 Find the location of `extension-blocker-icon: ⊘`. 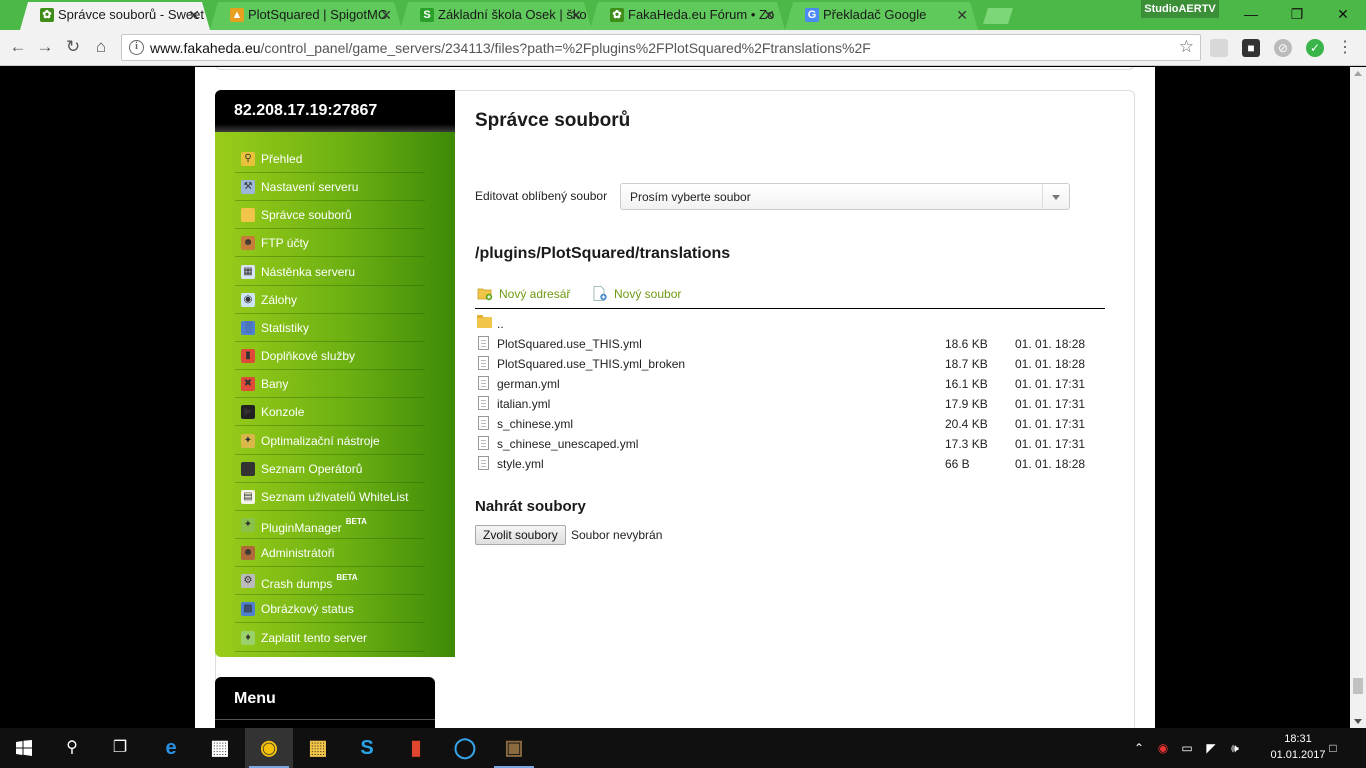

extension-blocker-icon: ⊘ is located at coordinates (1283, 48).